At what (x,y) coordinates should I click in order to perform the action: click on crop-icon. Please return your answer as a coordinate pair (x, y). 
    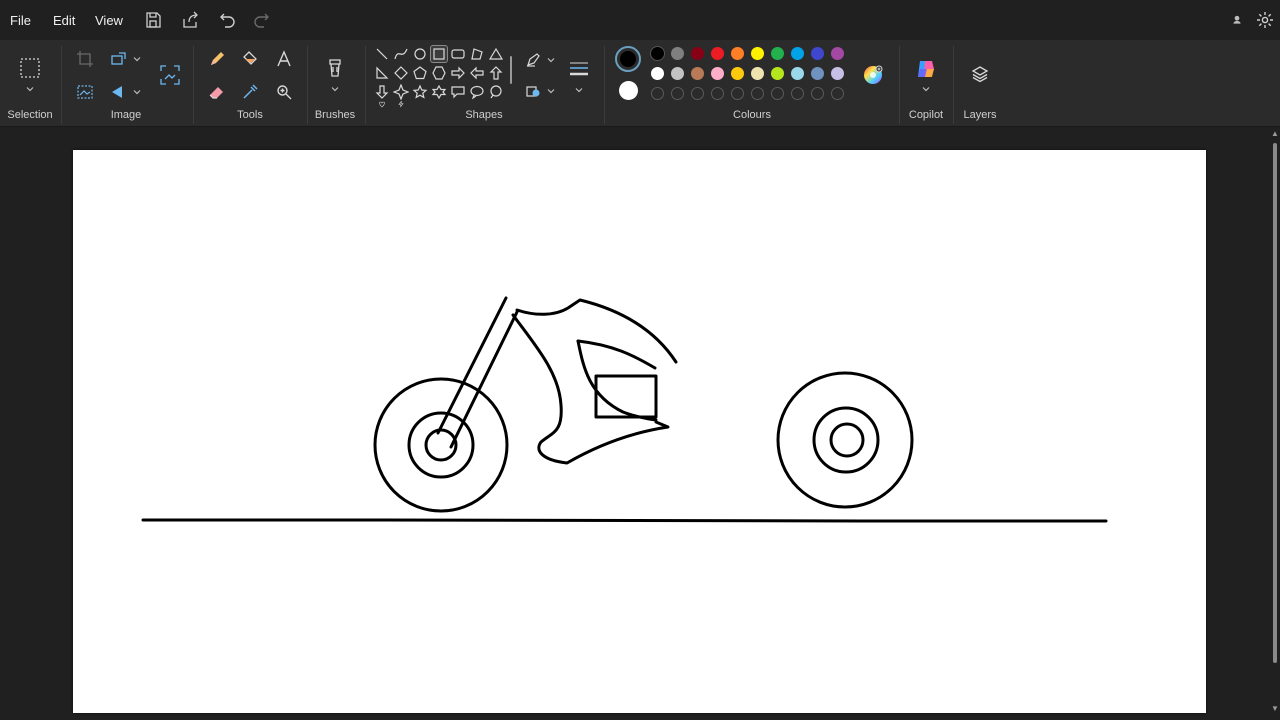
    Looking at the image, I should click on (85, 59).